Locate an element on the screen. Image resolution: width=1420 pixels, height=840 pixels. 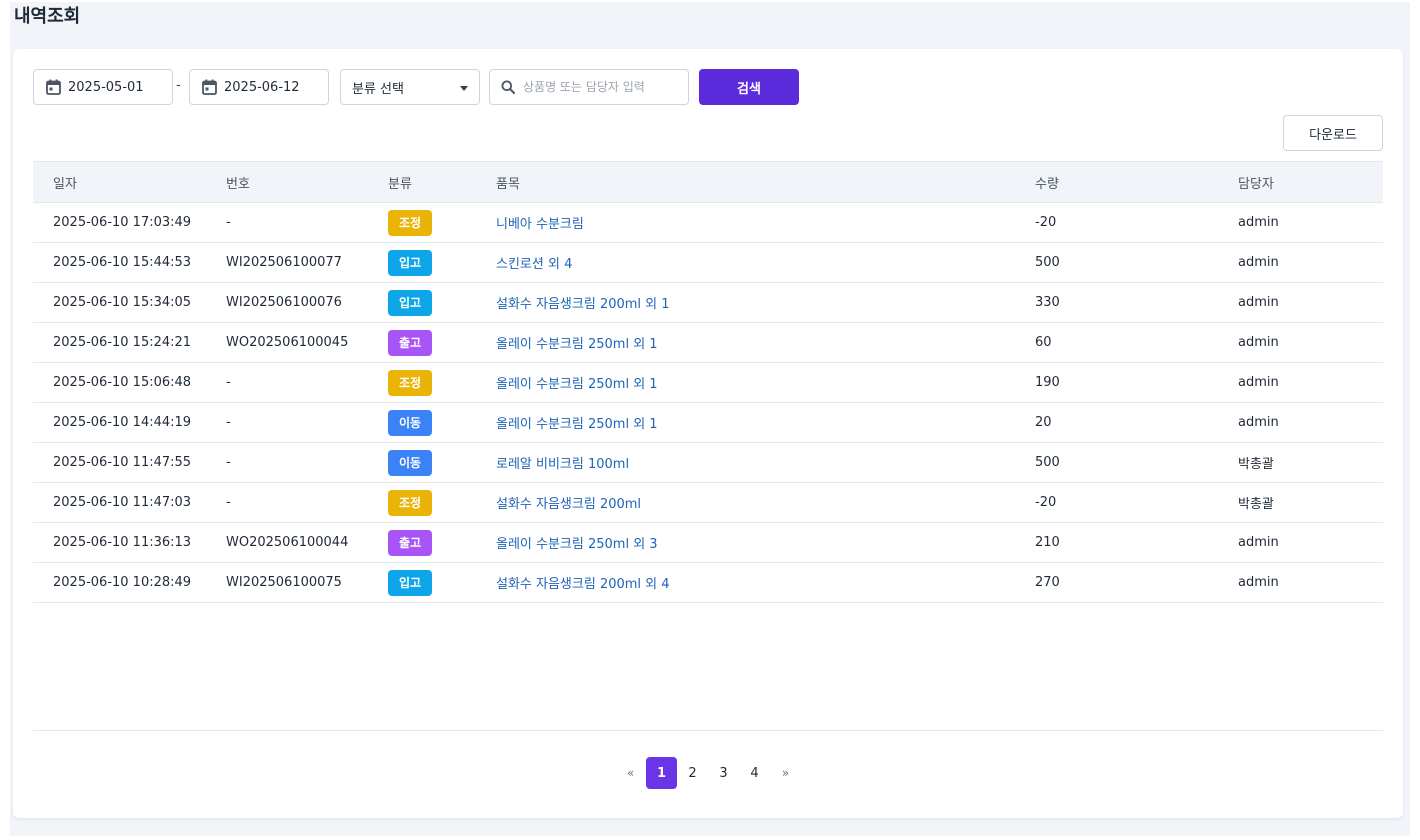
item-link: 니베아 수분크림 is located at coordinates (540, 224).